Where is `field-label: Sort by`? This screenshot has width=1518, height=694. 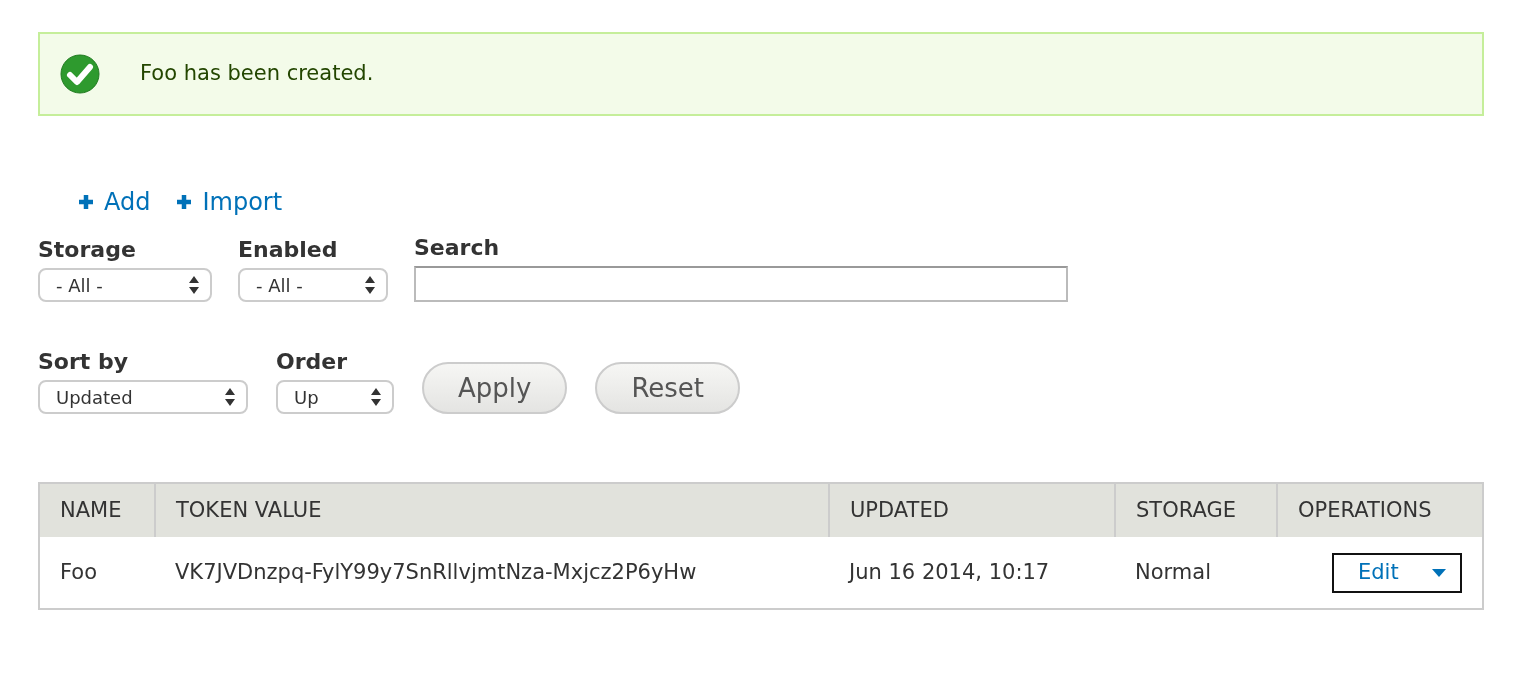 field-label: Sort by is located at coordinates (84, 362).